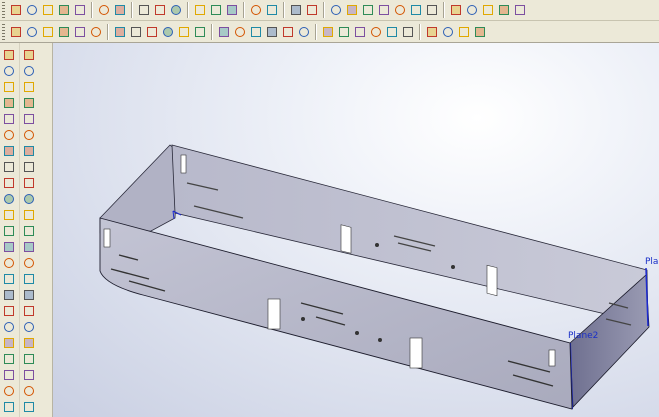 This screenshot has width=659, height=417. What do you see at coordinates (136, 32) in the screenshot?
I see `rib-icon` at bounding box center [136, 32].